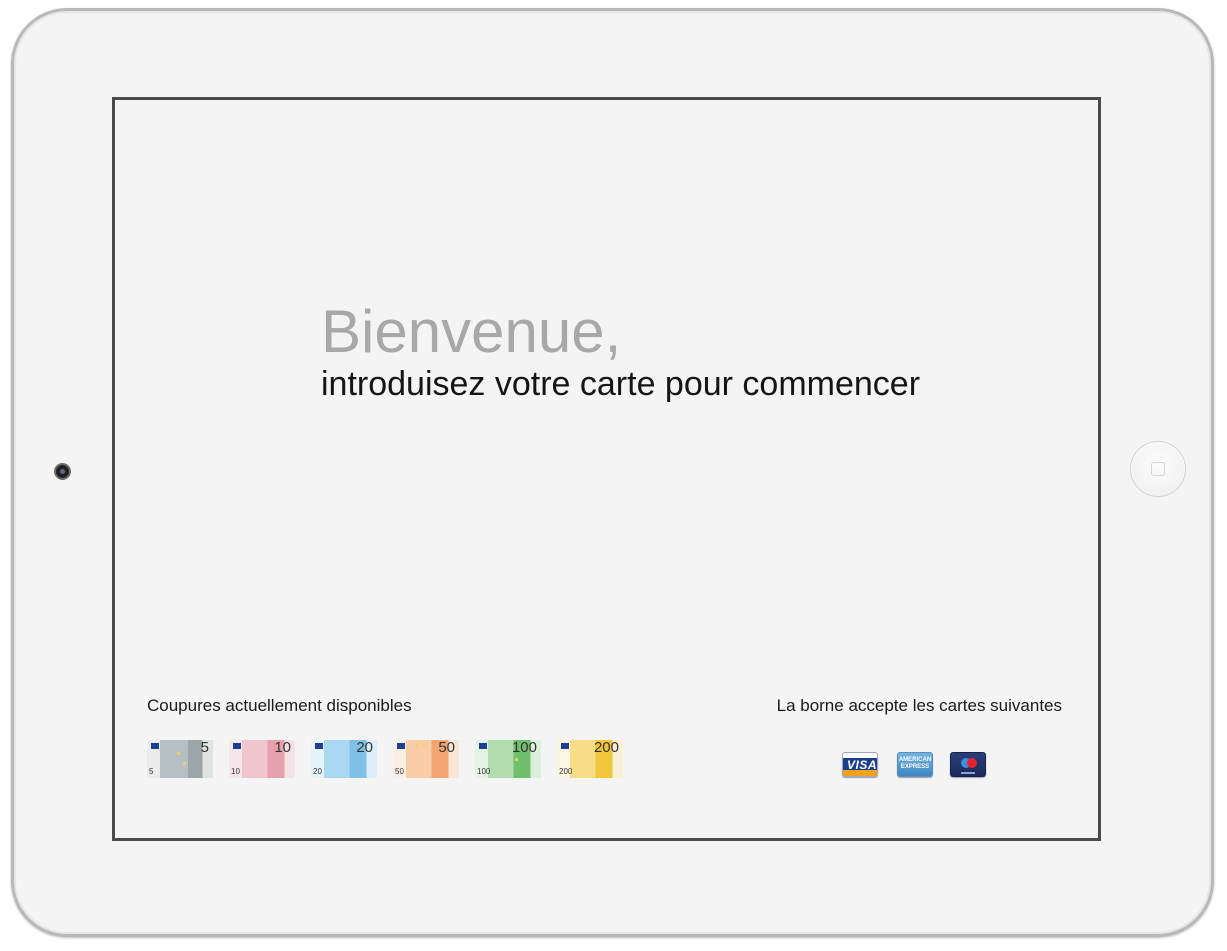 The image size is (1227, 951). I want to click on banknote-50-value: 50, so click(446, 748).